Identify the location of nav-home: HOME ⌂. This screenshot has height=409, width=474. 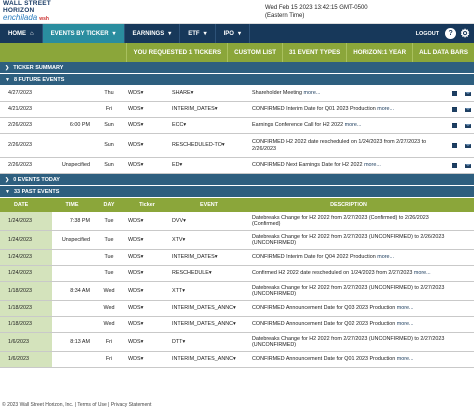
(21, 33).